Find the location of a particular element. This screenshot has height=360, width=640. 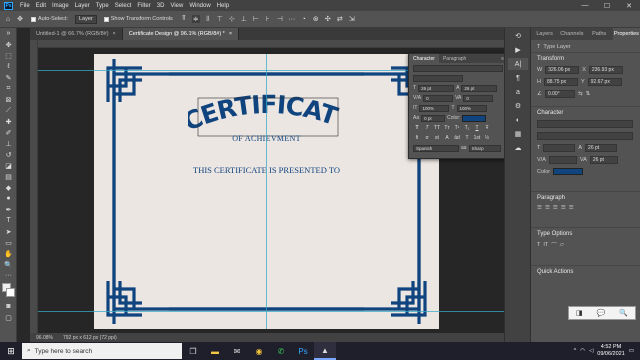

align-hcenter-icon: ⊦ is located at coordinates (268, 19).